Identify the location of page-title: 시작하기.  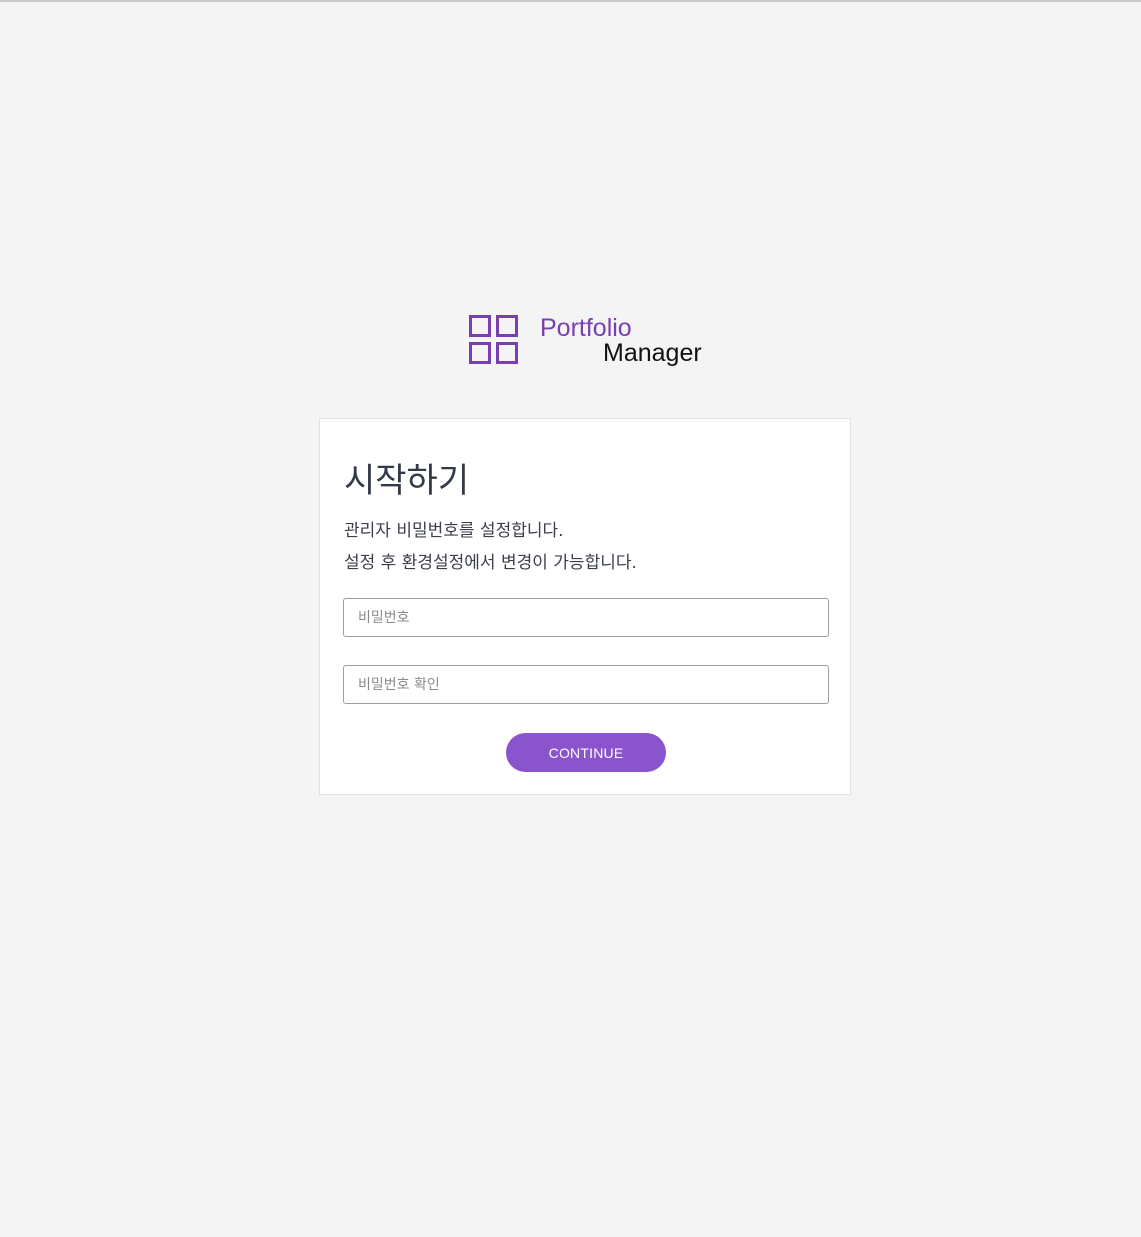
(407, 481).